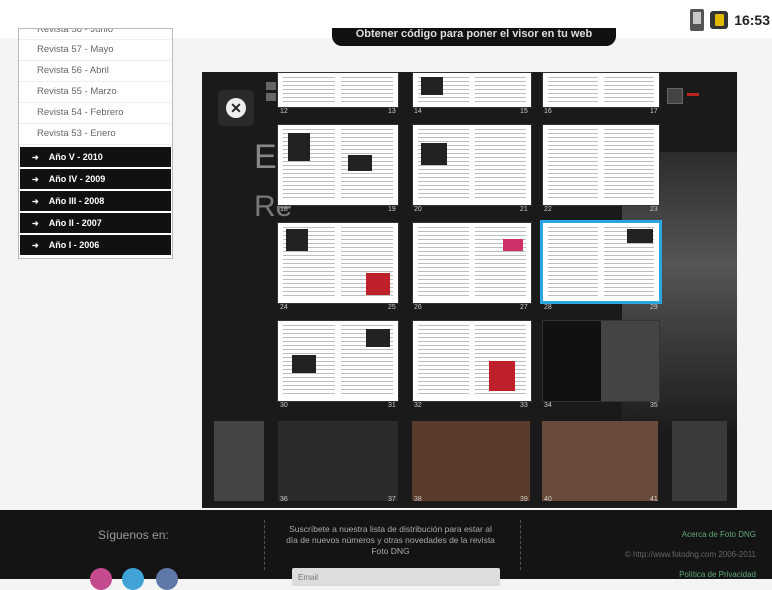 This screenshot has height=590, width=772. I want to click on battery-icon, so click(719, 20).